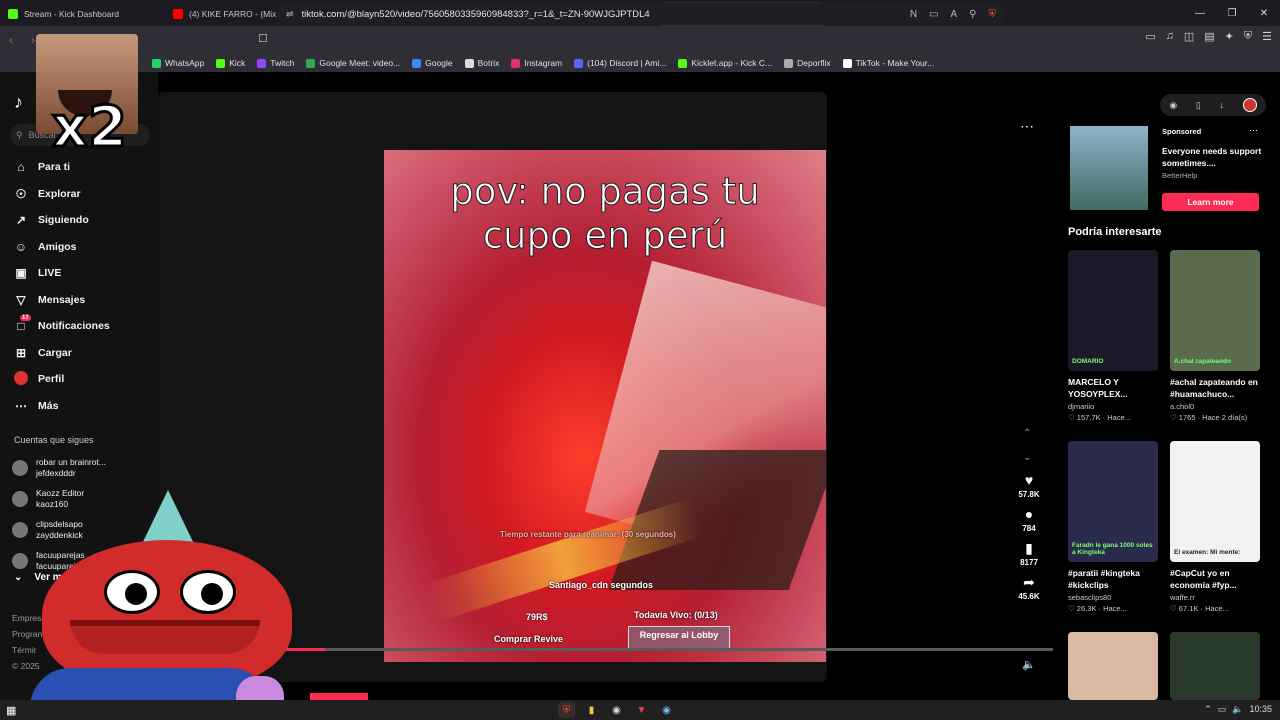 The width and height of the screenshot is (1280, 720). Describe the element at coordinates (1237, 709) in the screenshot. I see `speaker-icon: 🔈` at that location.